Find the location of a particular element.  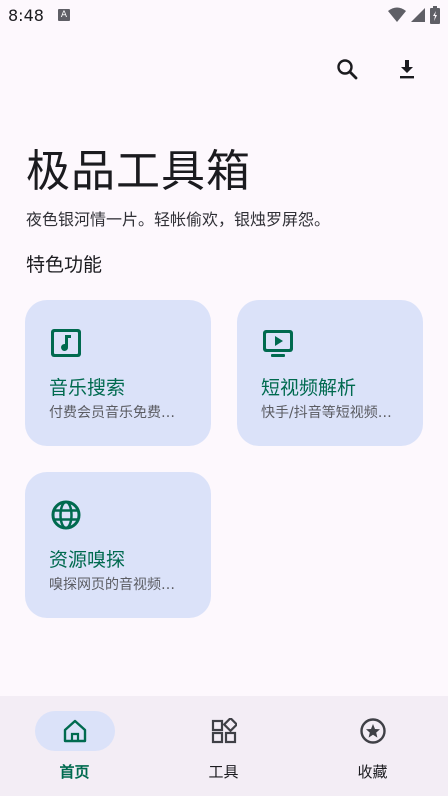

bottom-navigation: 首页 工具 收藏 is located at coordinates (224, 746).